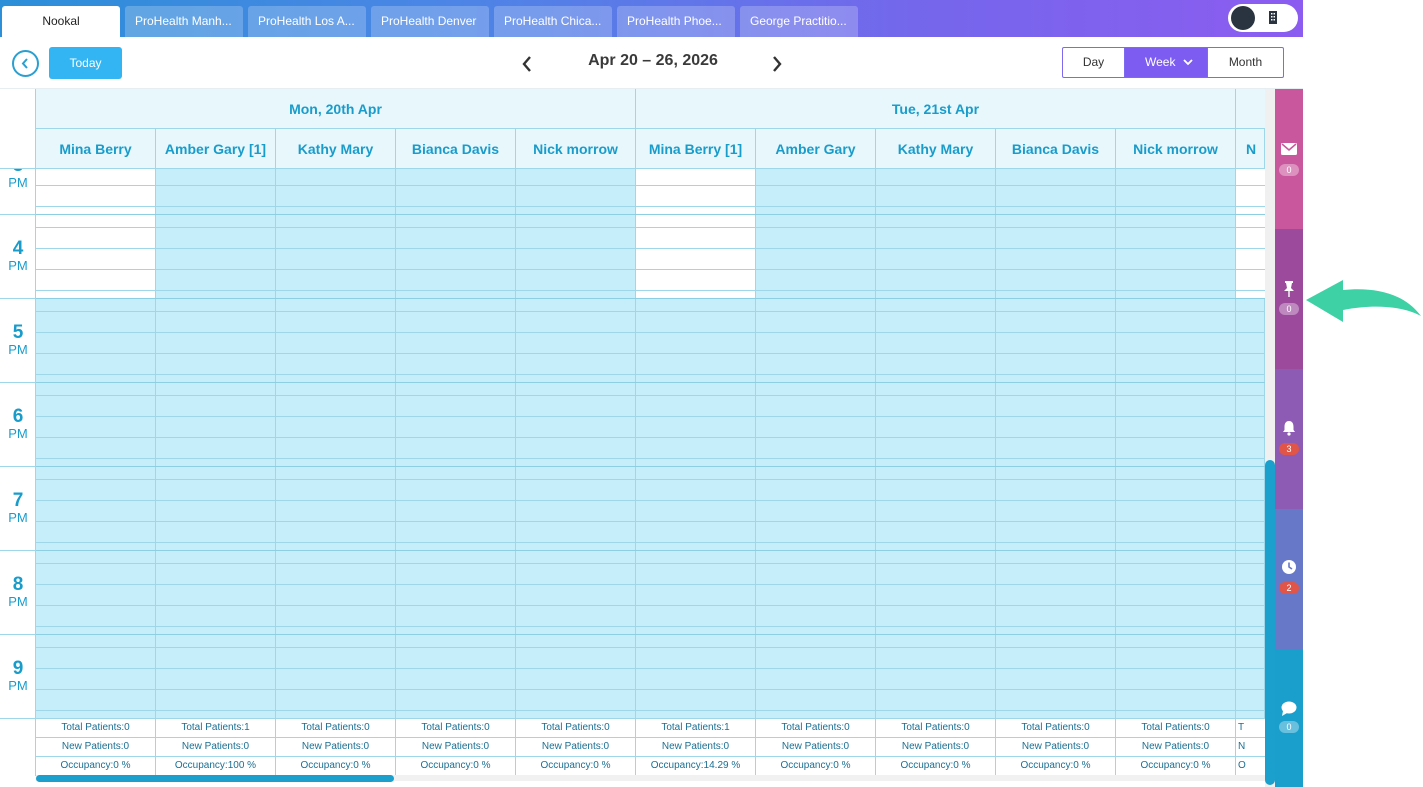  Describe the element at coordinates (1245, 62) in the screenshot. I see `view-month-button: Month` at that location.